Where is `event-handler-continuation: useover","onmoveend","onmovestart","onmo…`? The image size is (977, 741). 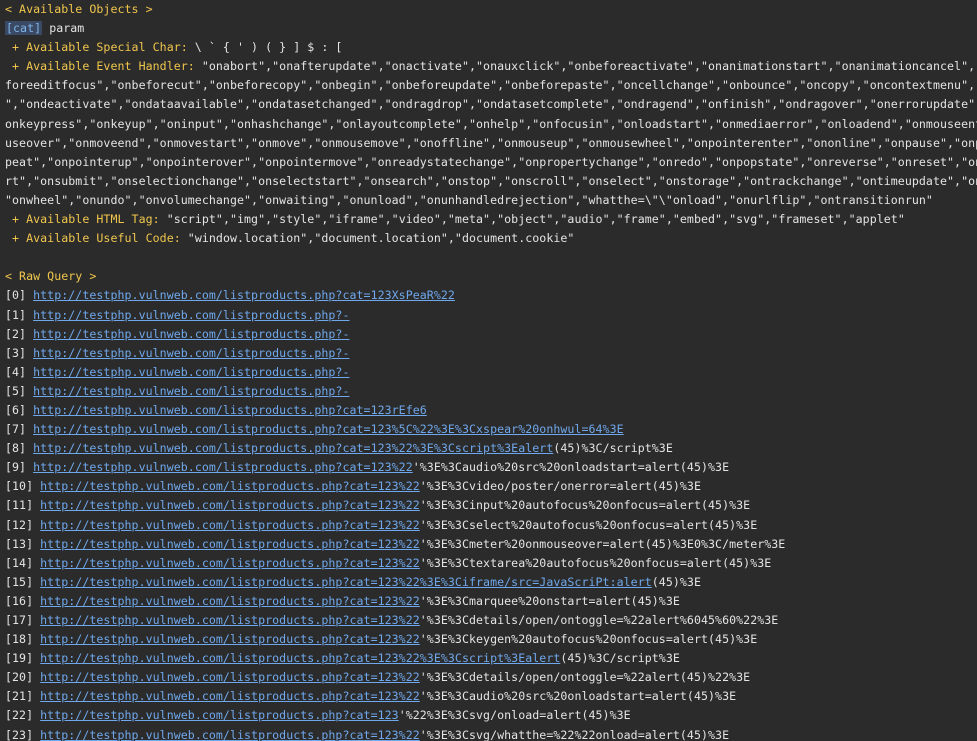 event-handler-continuation: useover","onmoveend","onmovestart","onmo… is located at coordinates (491, 142).